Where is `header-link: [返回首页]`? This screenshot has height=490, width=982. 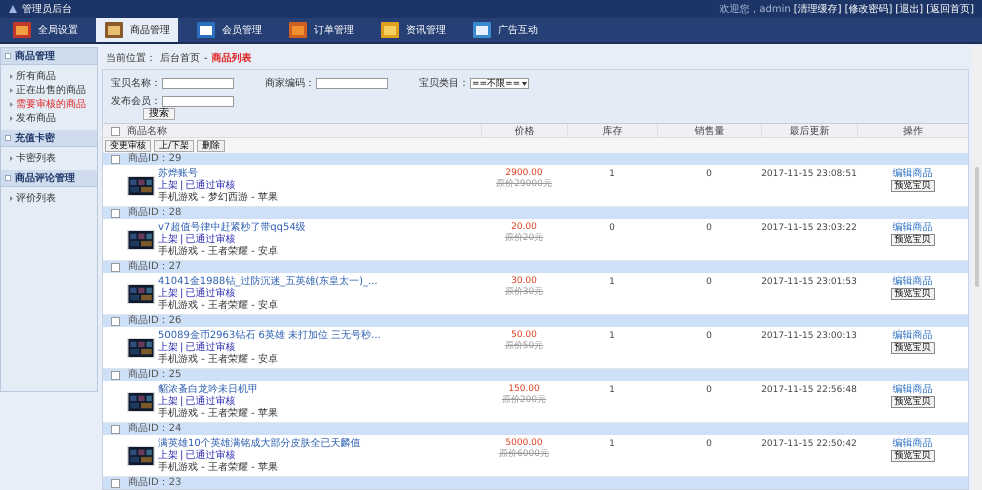
header-link: [返回首页] is located at coordinates (950, 9).